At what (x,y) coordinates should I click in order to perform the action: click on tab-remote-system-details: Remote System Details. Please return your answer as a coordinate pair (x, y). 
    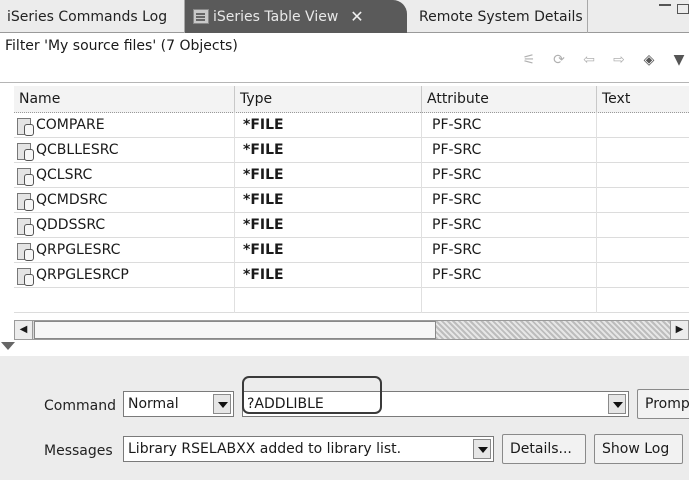
    Looking at the image, I should click on (497, 16).